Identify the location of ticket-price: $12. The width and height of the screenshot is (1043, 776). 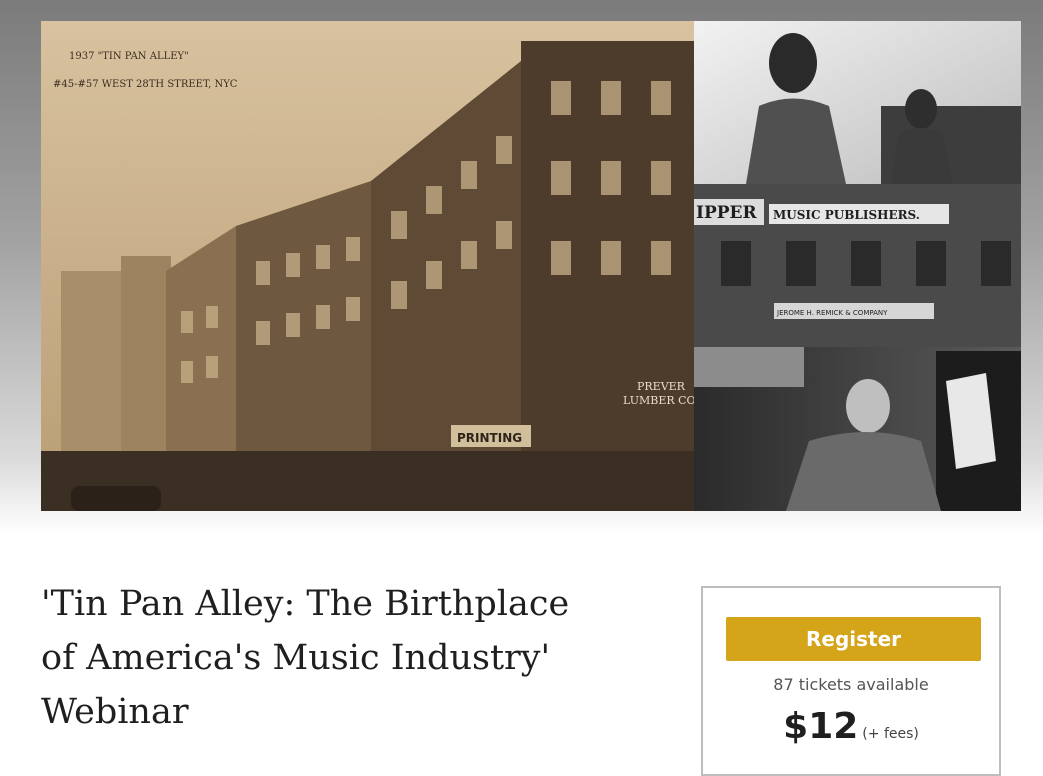
(821, 726).